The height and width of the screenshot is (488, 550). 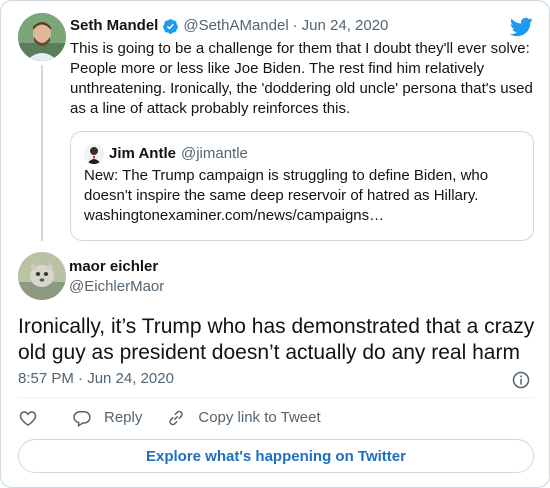 What do you see at coordinates (113, 267) in the screenshot?
I see `main-author-name: maor eichler` at bounding box center [113, 267].